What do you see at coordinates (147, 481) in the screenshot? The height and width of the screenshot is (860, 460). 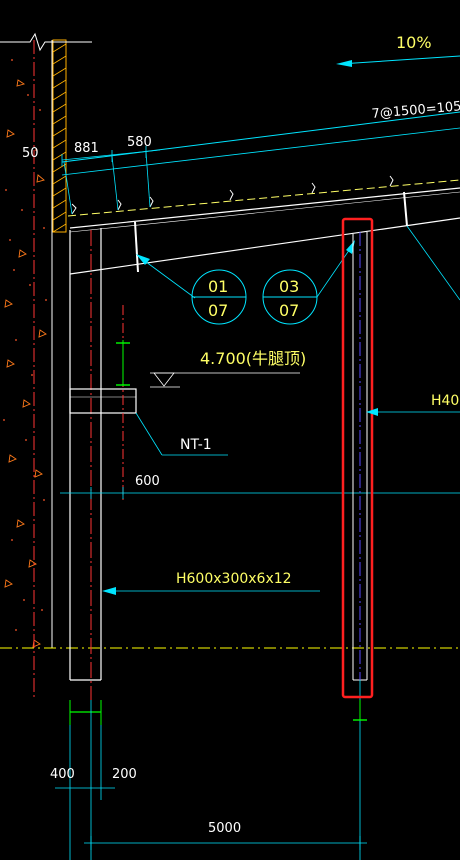 I see `dim-600: 600` at bounding box center [147, 481].